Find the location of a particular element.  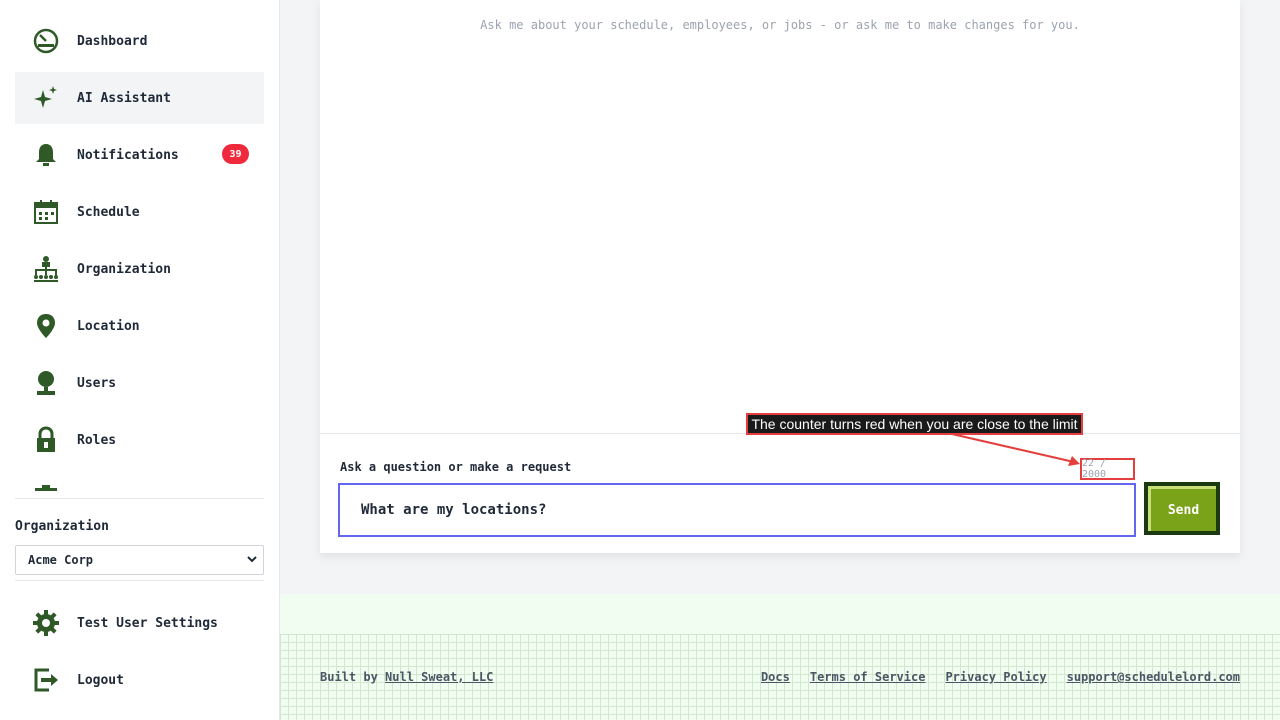

sidebar-item-label: Dashboard is located at coordinates (112, 41).